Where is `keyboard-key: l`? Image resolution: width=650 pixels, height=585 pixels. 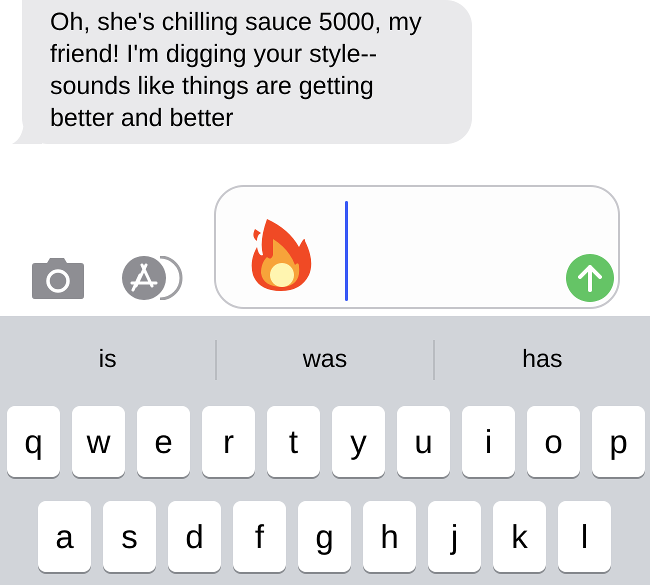
keyboard-key: l is located at coordinates (584, 536).